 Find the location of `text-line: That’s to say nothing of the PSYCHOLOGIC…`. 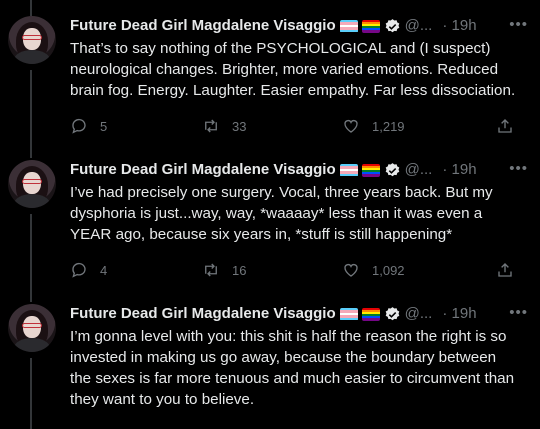

text-line: That’s to say nothing of the PSYCHOLOGIC… is located at coordinates (280, 48).